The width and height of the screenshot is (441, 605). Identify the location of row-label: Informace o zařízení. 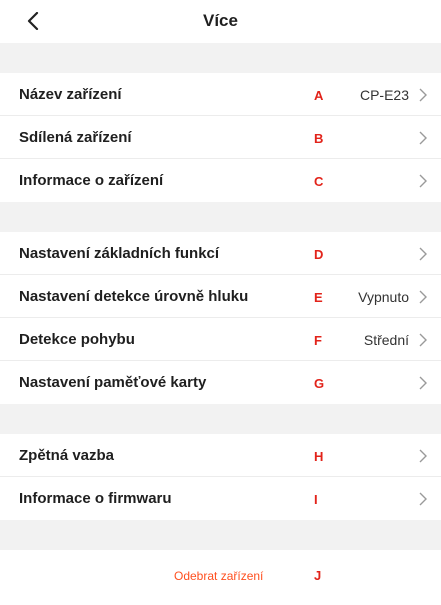
(91, 180).